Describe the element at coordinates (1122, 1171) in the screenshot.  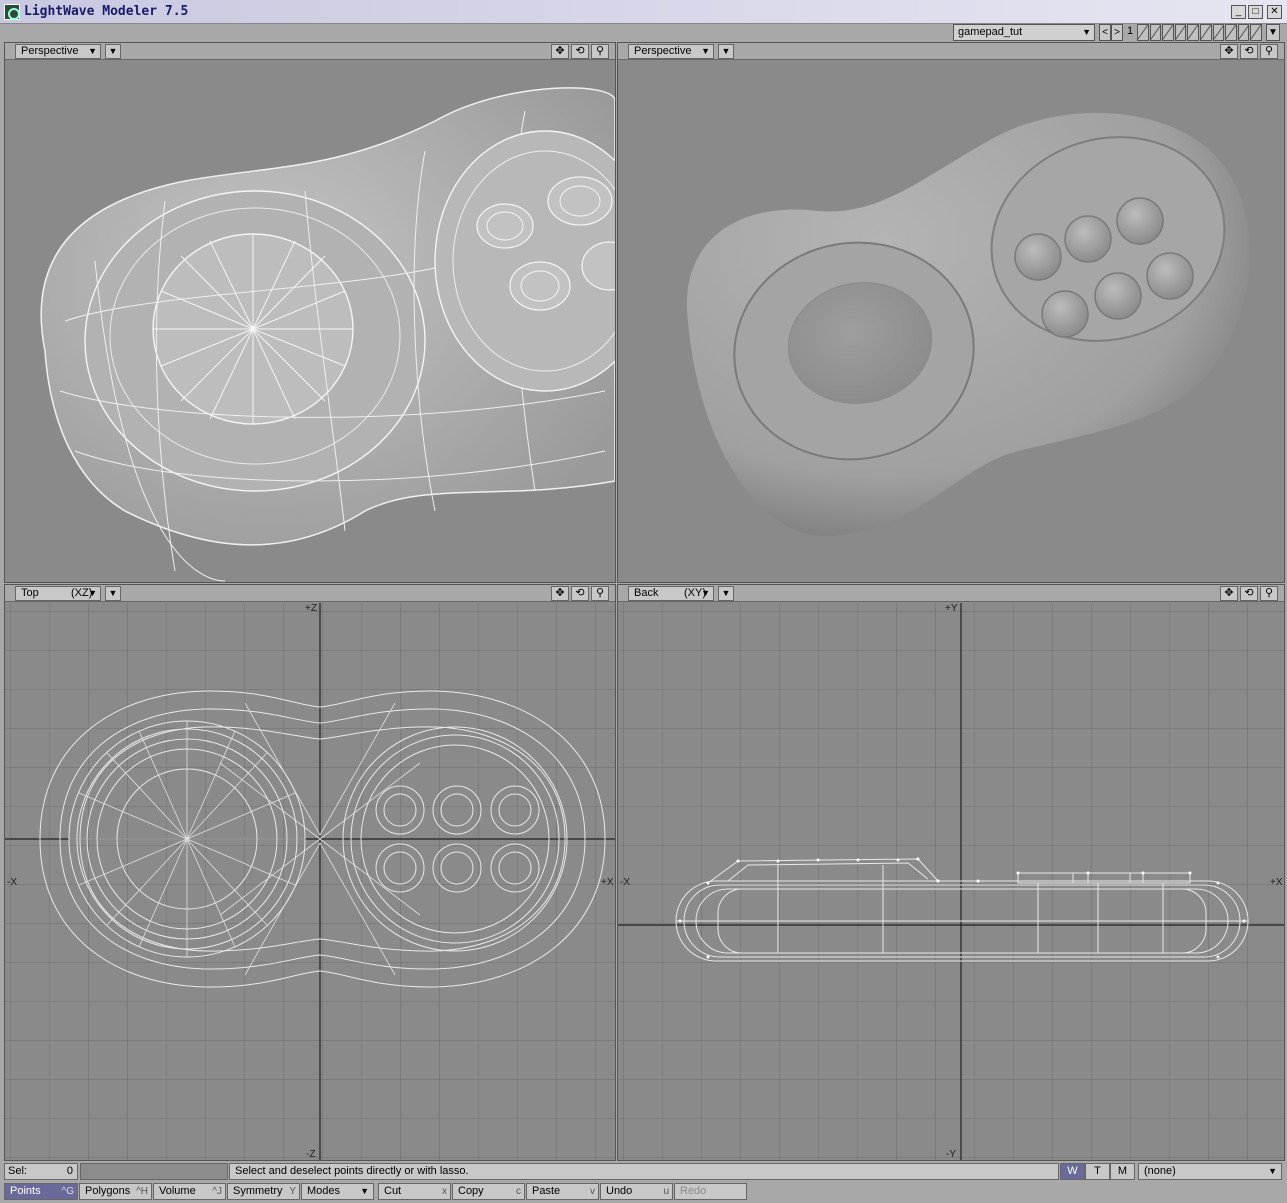
I see `morph-map-button: M` at that location.